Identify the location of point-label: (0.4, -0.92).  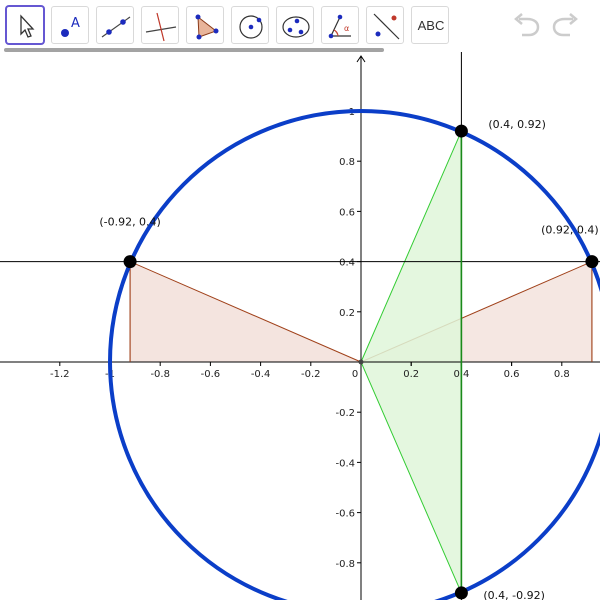
(514, 594).